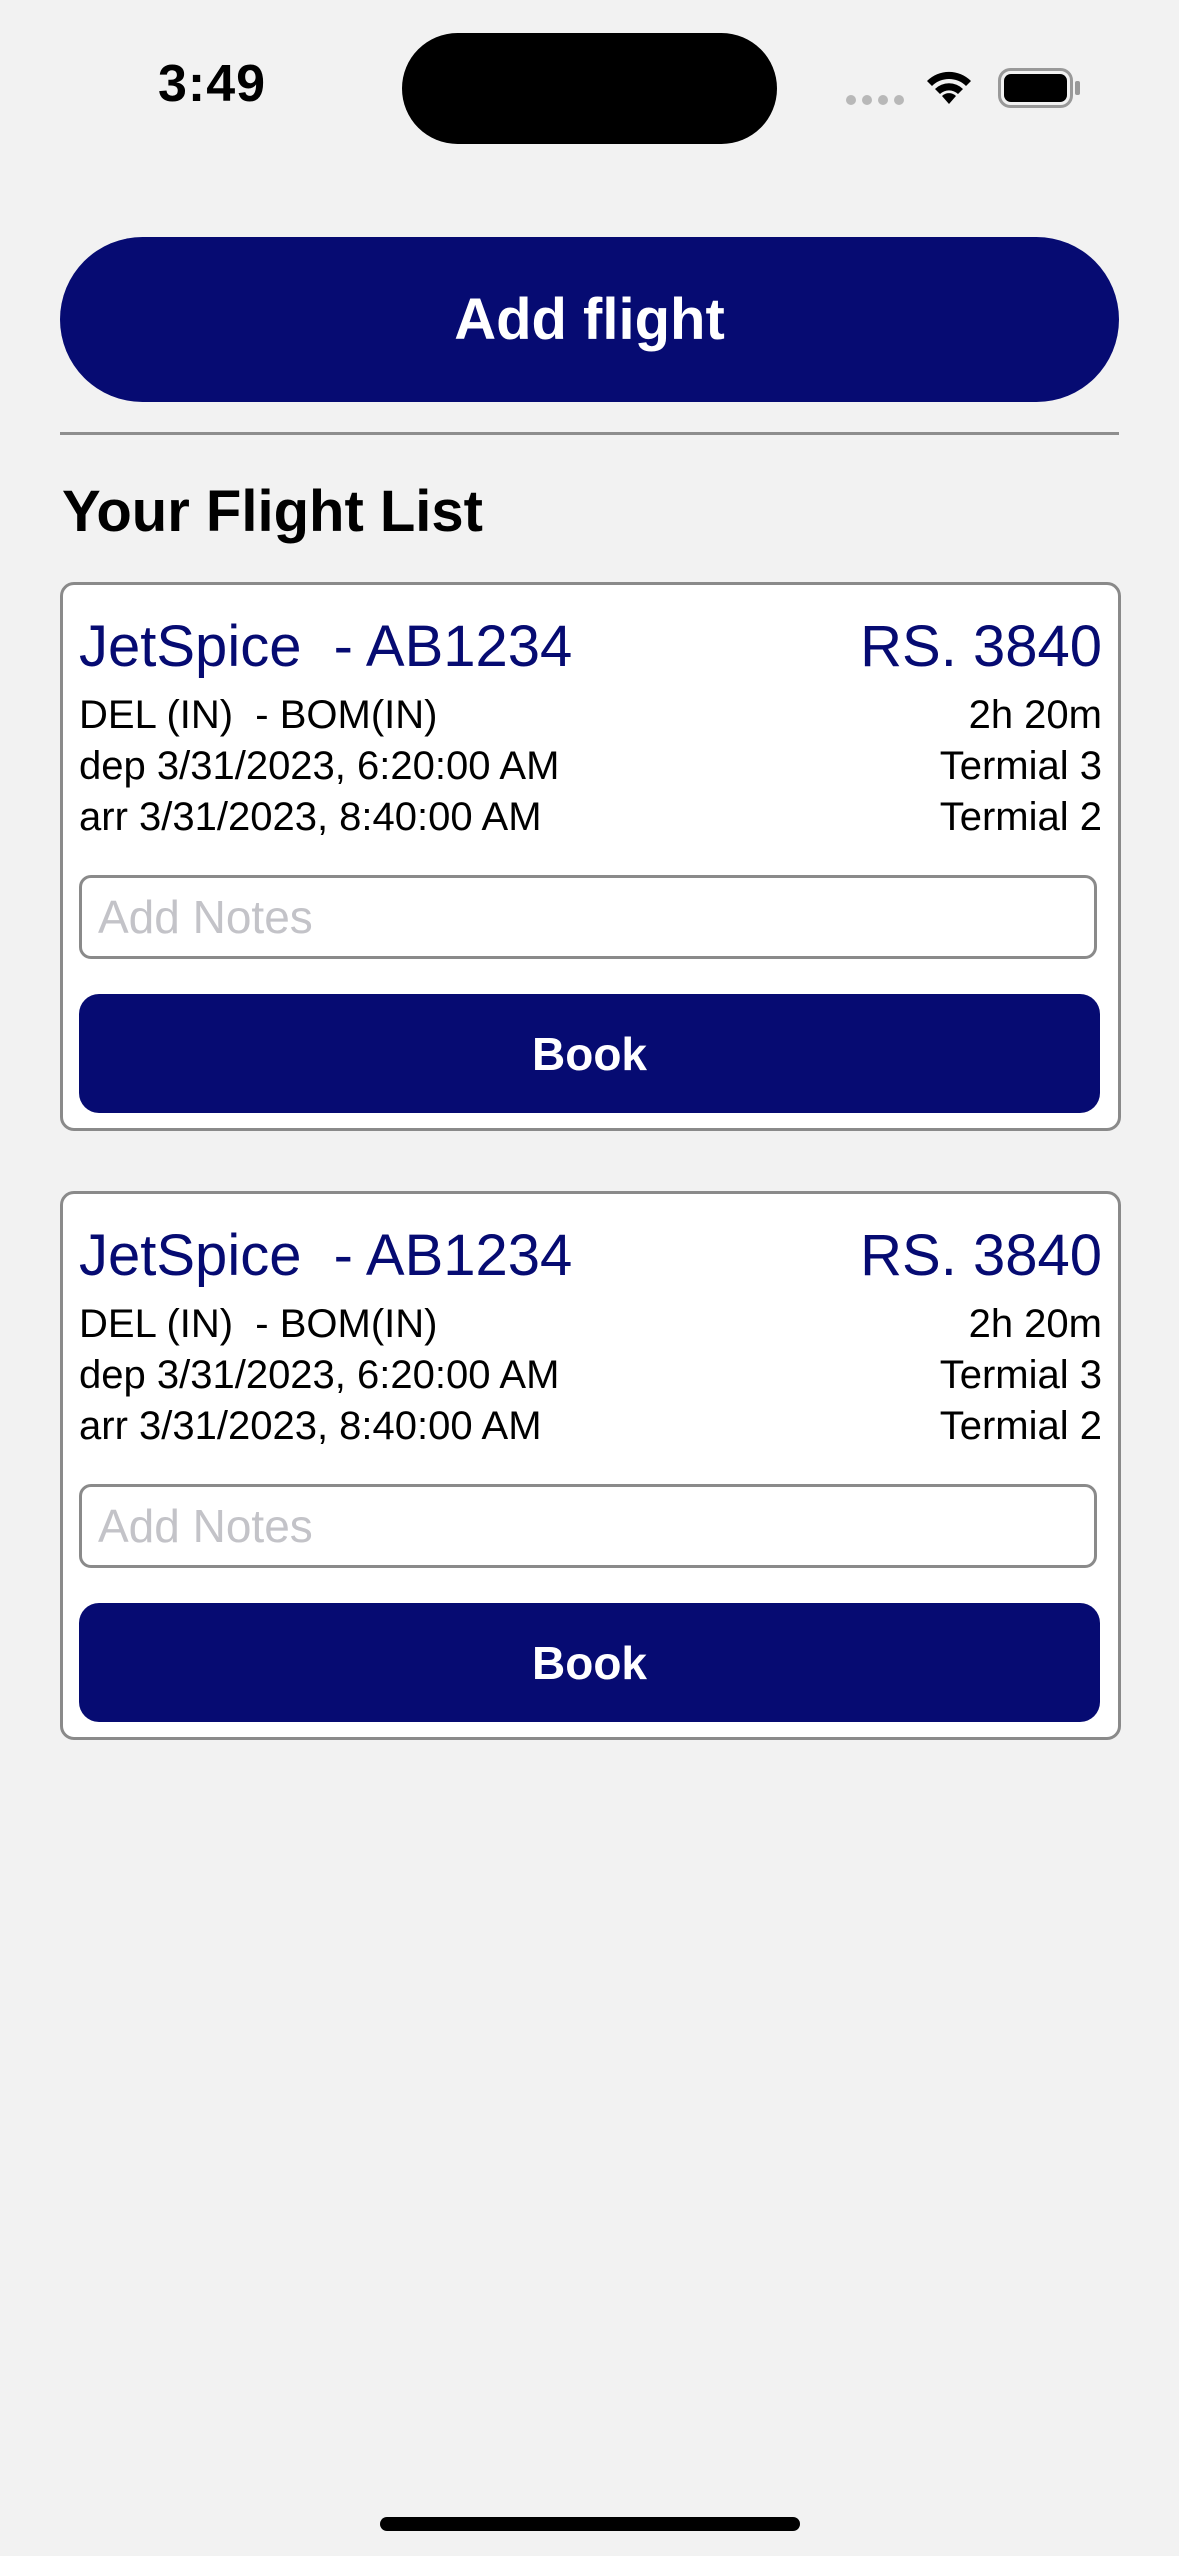 The width and height of the screenshot is (1179, 2556). Describe the element at coordinates (875, 100) in the screenshot. I see `signal-dots-icon` at that location.